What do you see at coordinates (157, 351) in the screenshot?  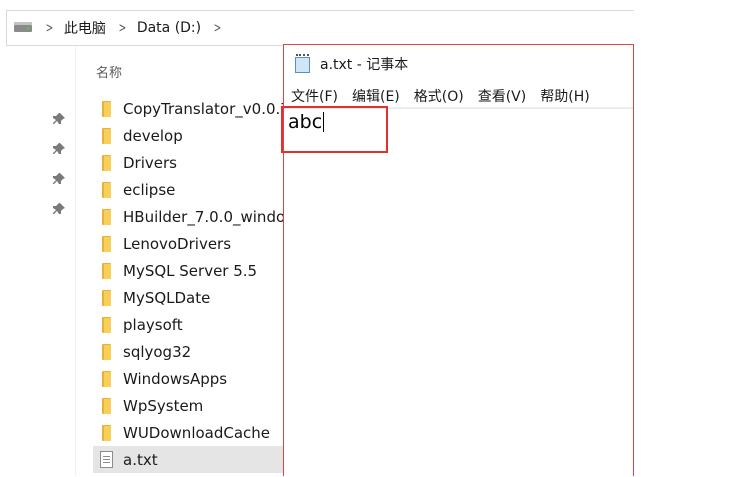 I see `file-name: sqlyog32` at bounding box center [157, 351].